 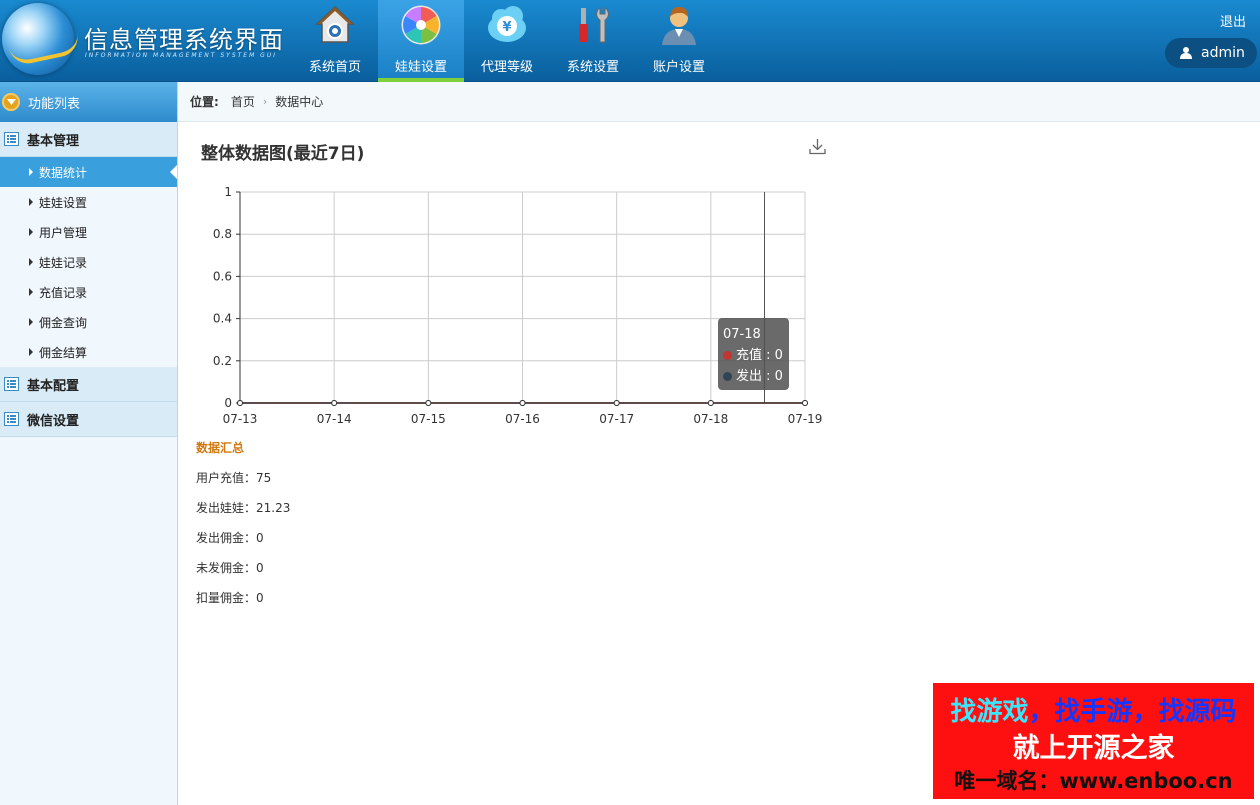 I want to click on download-icon, so click(x=817, y=146).